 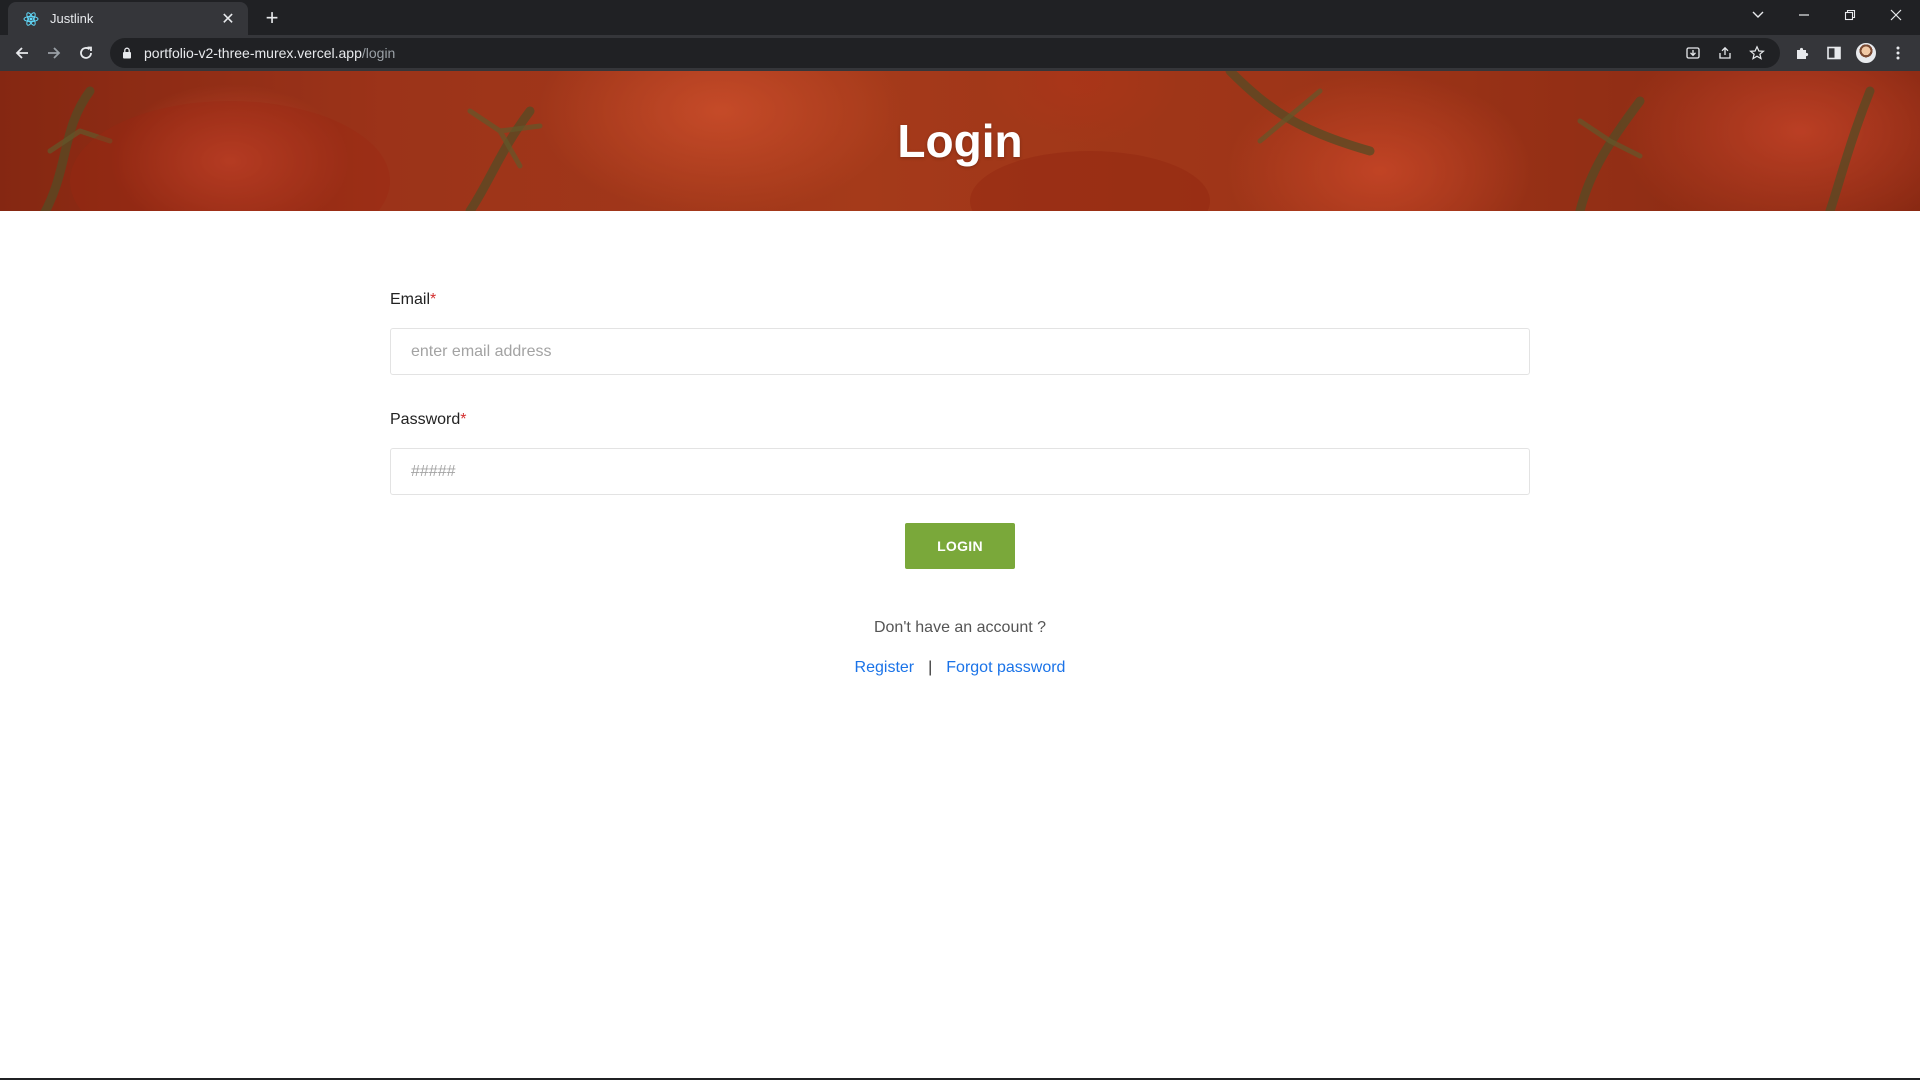 I want to click on browser-tabstrip: Justlink ✕ +, so click(x=960, y=17).